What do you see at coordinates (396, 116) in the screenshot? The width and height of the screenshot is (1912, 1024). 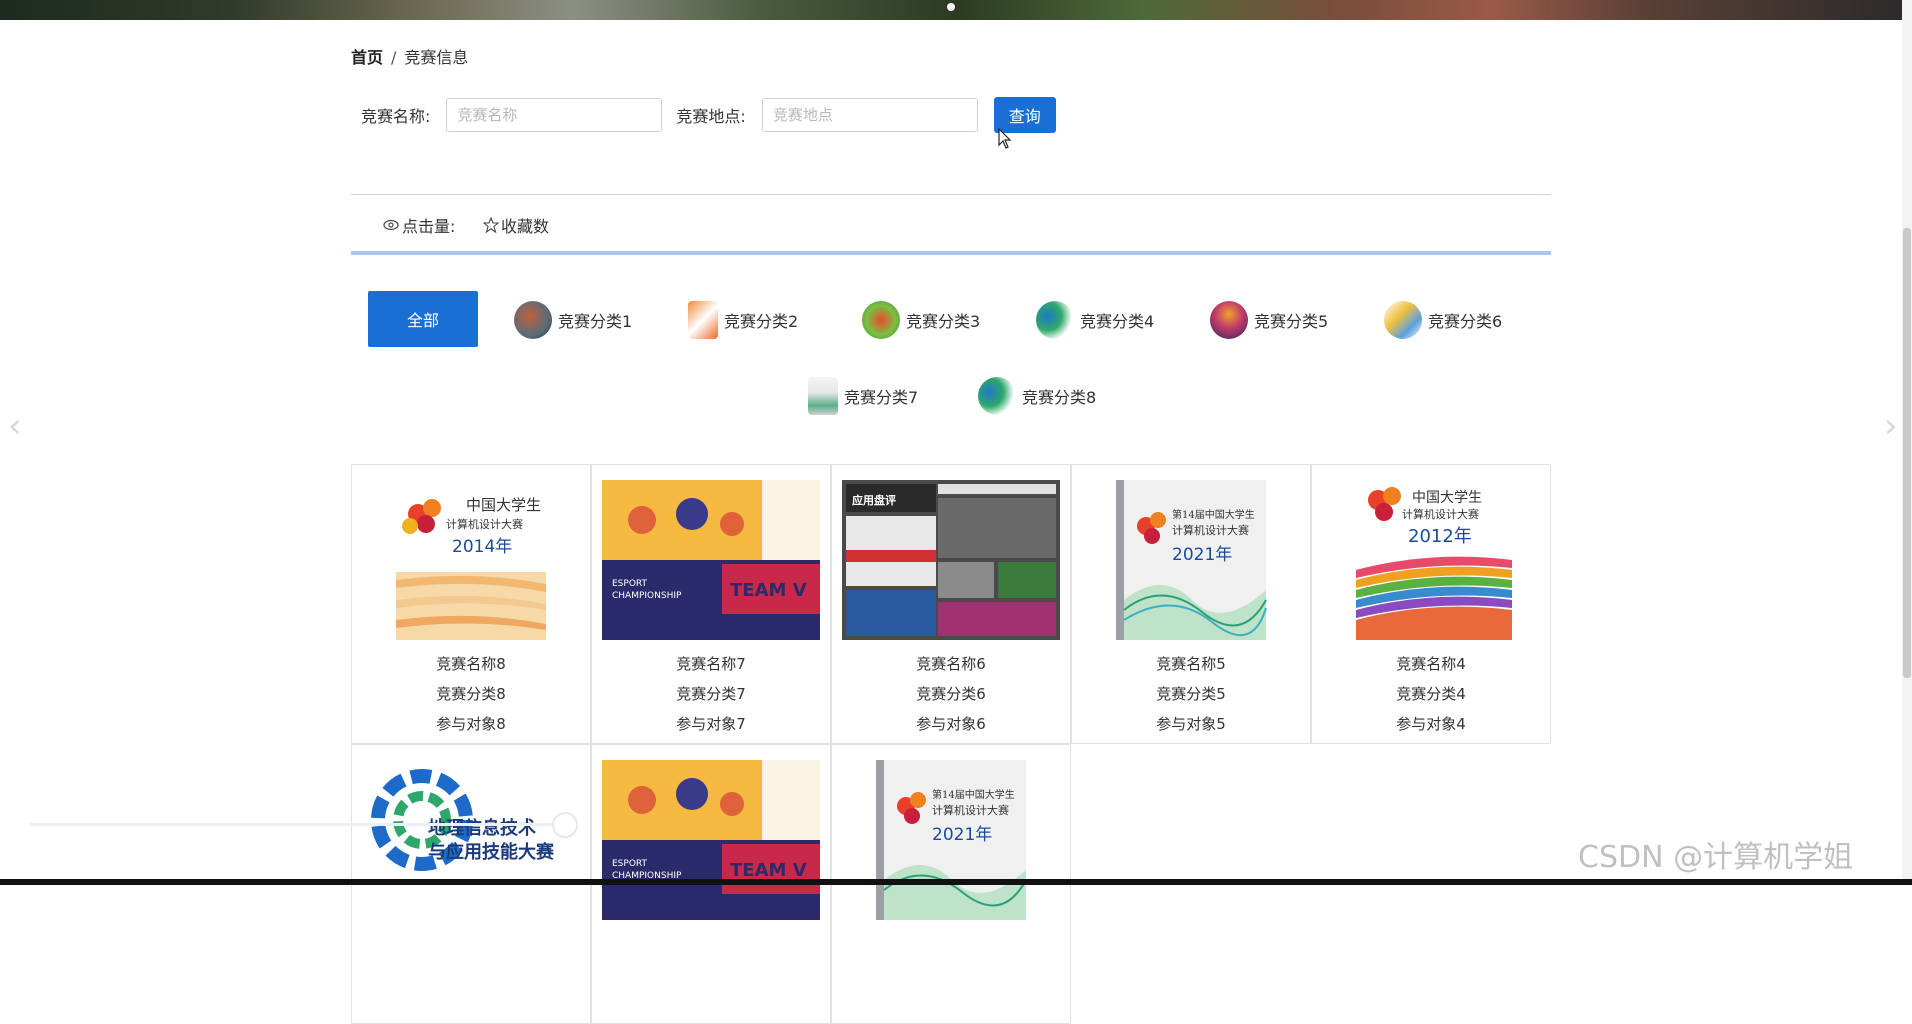 I see `competition-name-label: 竞赛名称:` at bounding box center [396, 116].